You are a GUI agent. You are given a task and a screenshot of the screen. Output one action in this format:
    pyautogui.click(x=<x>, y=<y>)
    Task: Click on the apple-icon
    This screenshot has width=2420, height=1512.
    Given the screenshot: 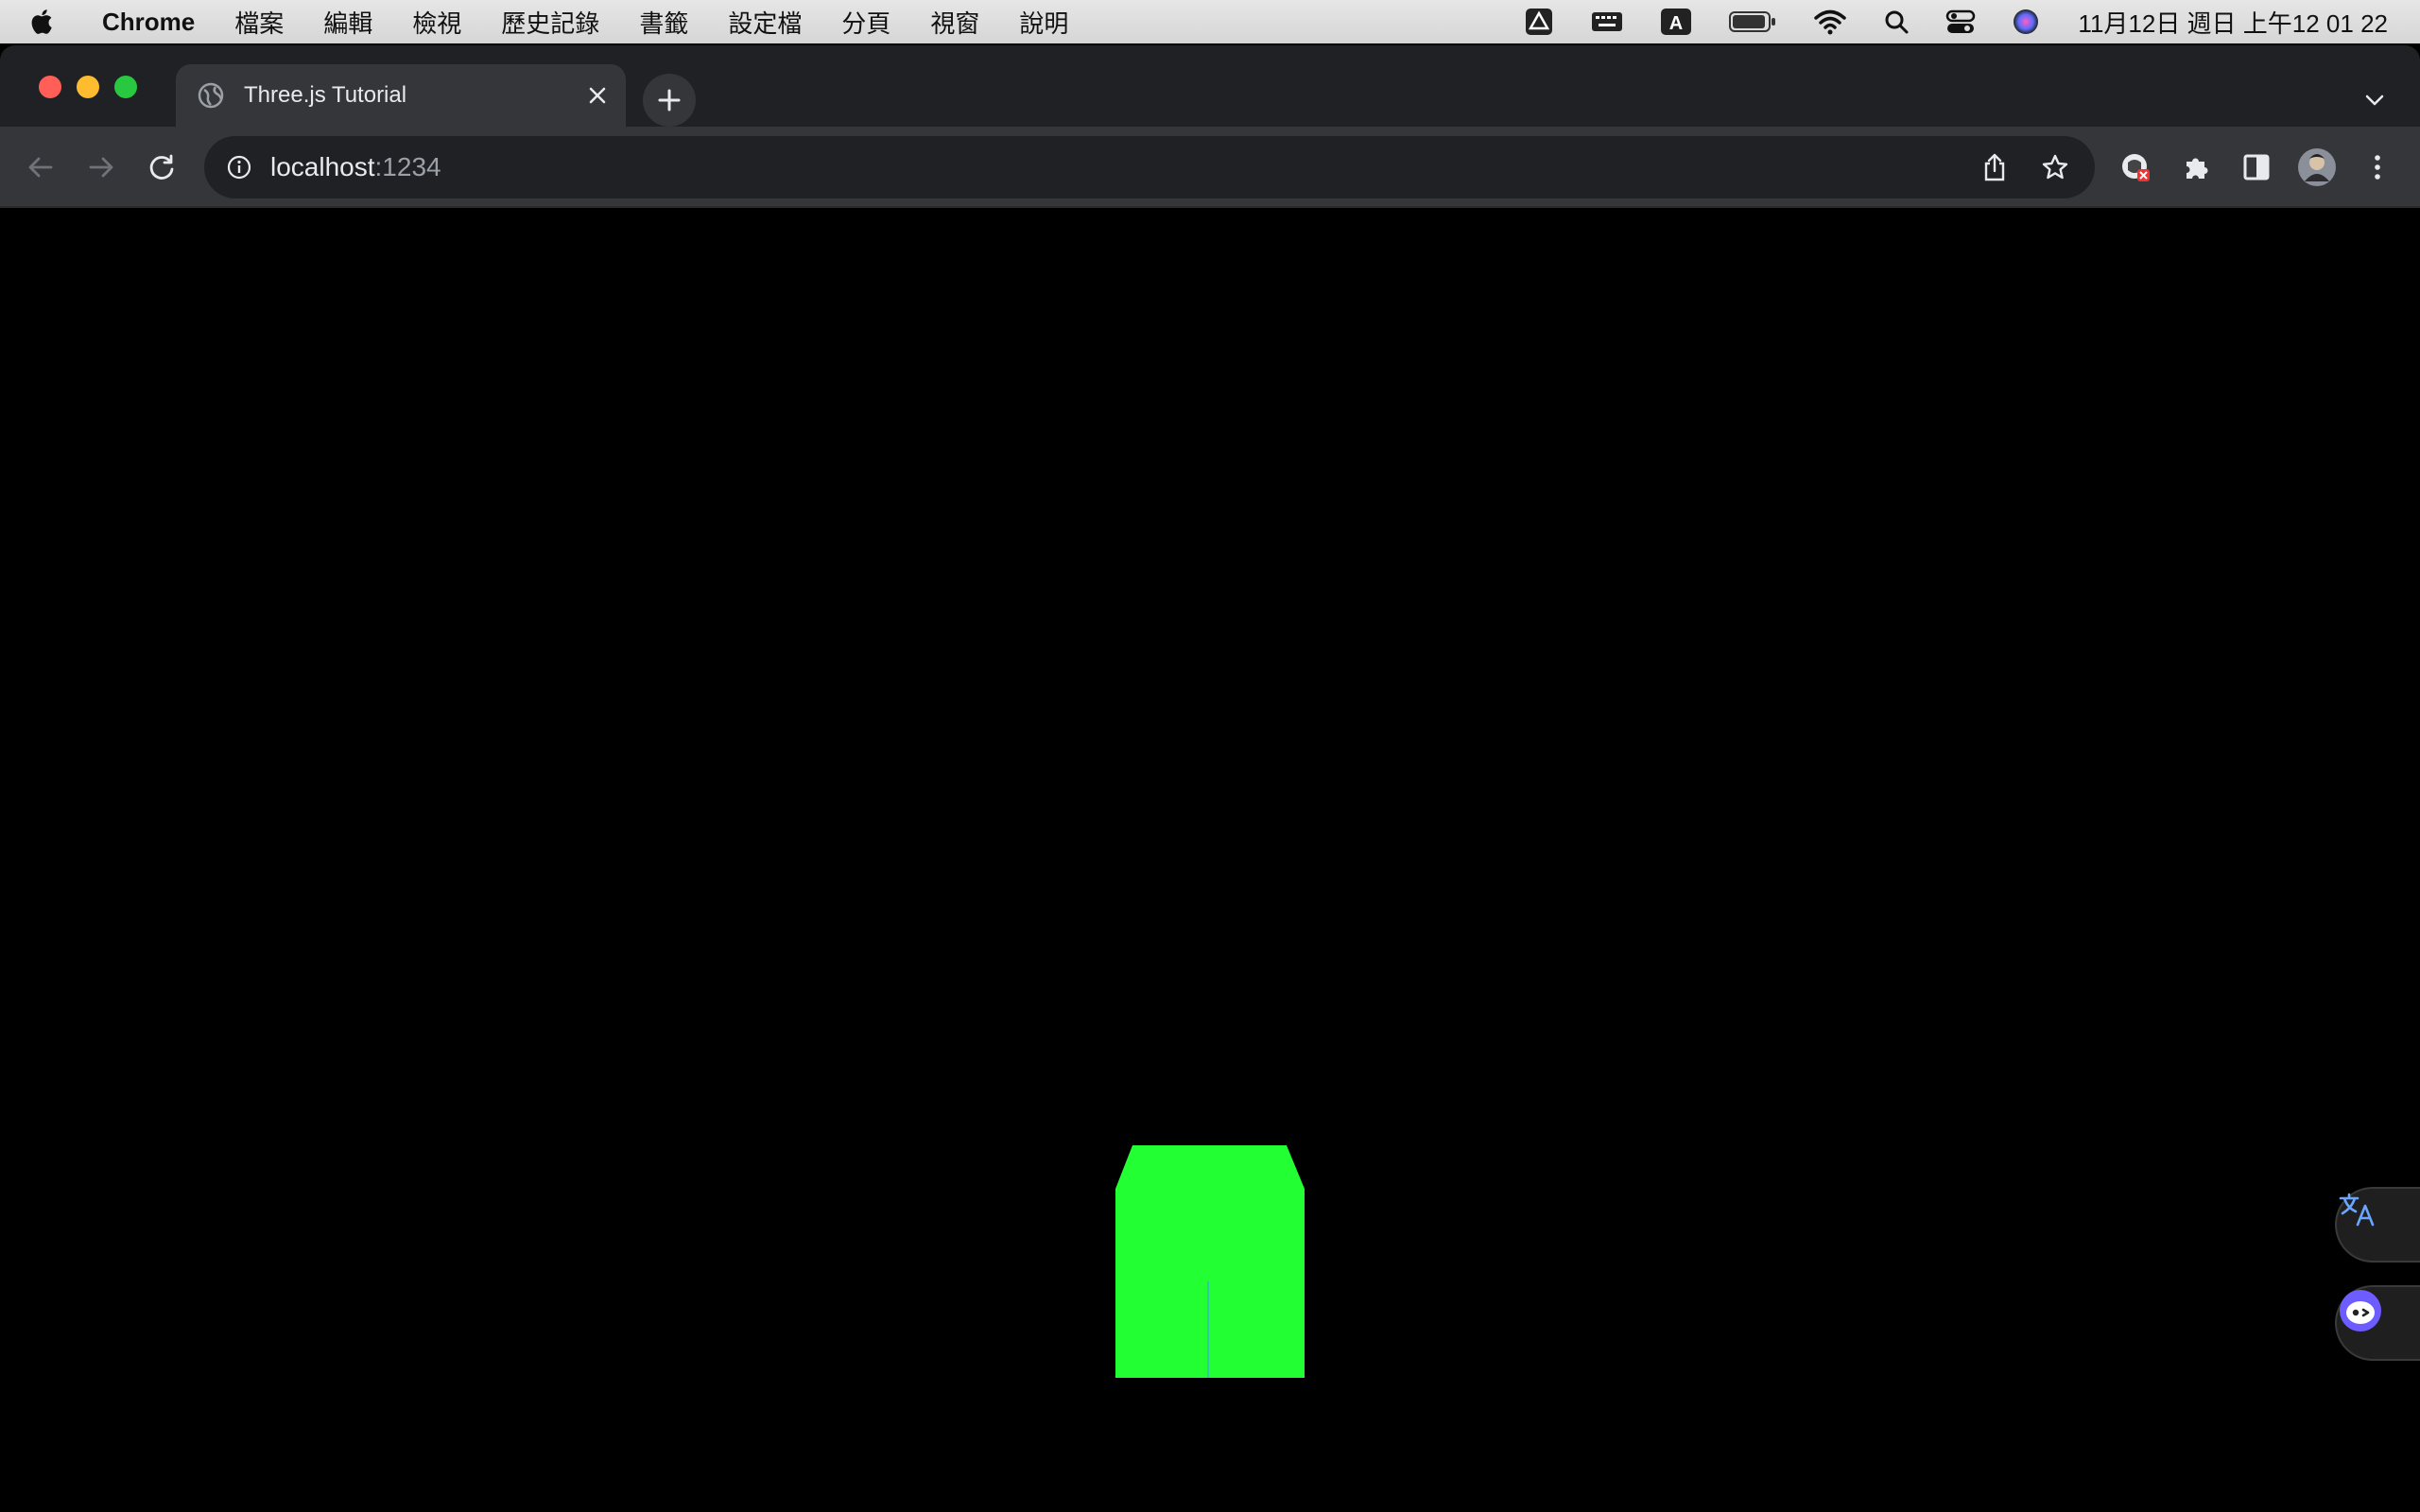 What is the action you would take?
    pyautogui.click(x=52, y=21)
    